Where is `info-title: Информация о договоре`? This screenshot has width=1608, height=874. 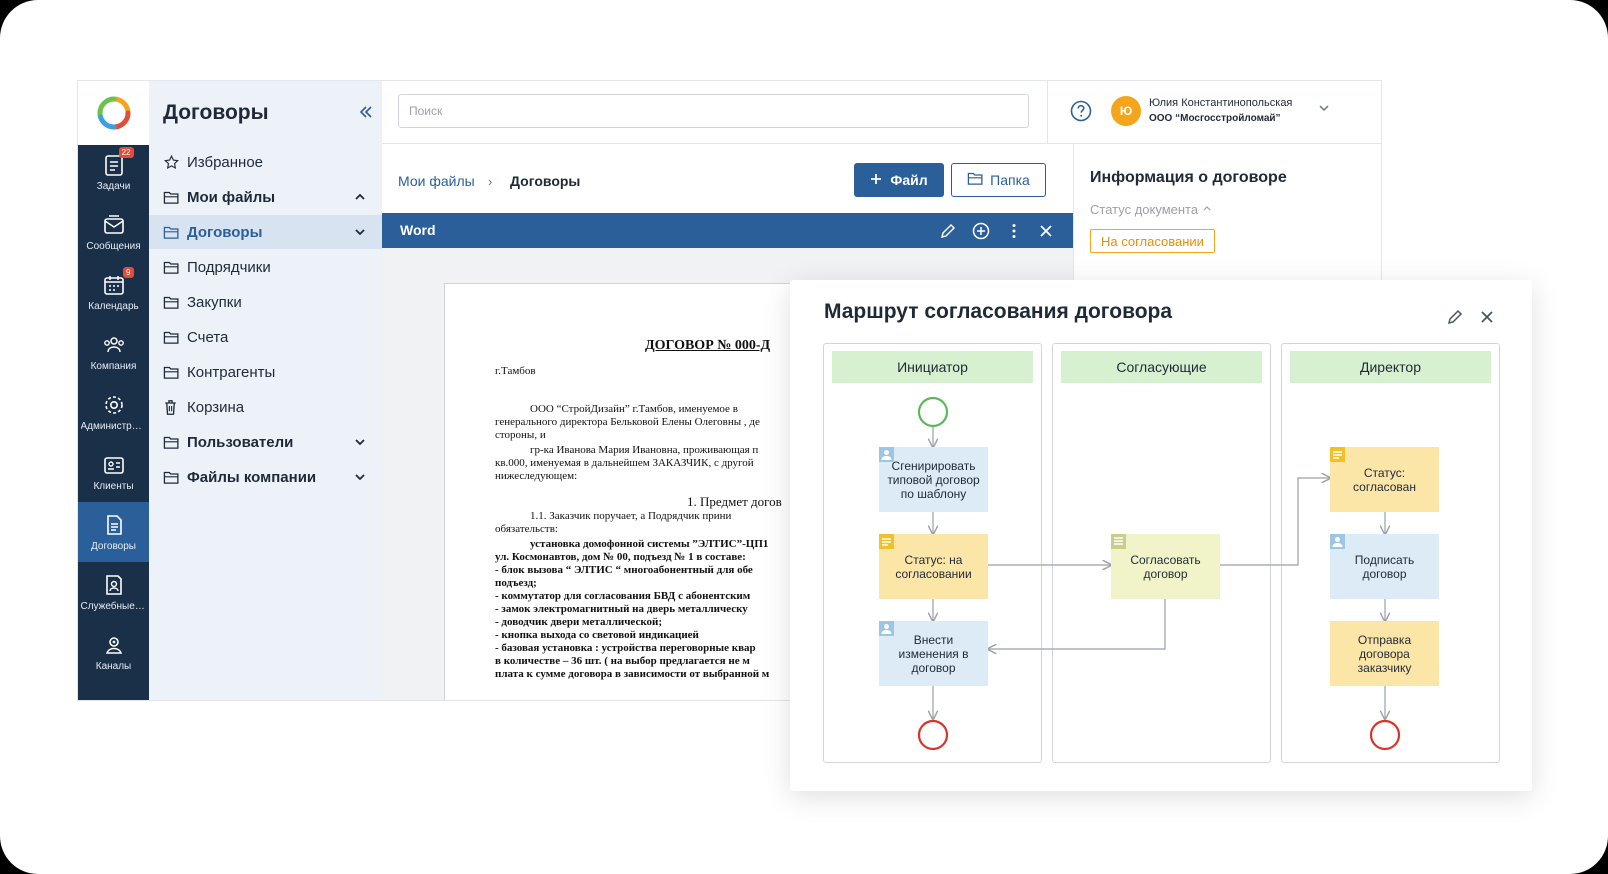
info-title: Информация о договоре is located at coordinates (1188, 177).